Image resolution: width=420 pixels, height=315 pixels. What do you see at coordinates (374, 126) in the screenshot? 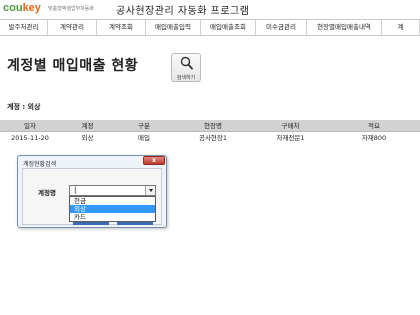
I see `header-memo: 적요` at bounding box center [374, 126].